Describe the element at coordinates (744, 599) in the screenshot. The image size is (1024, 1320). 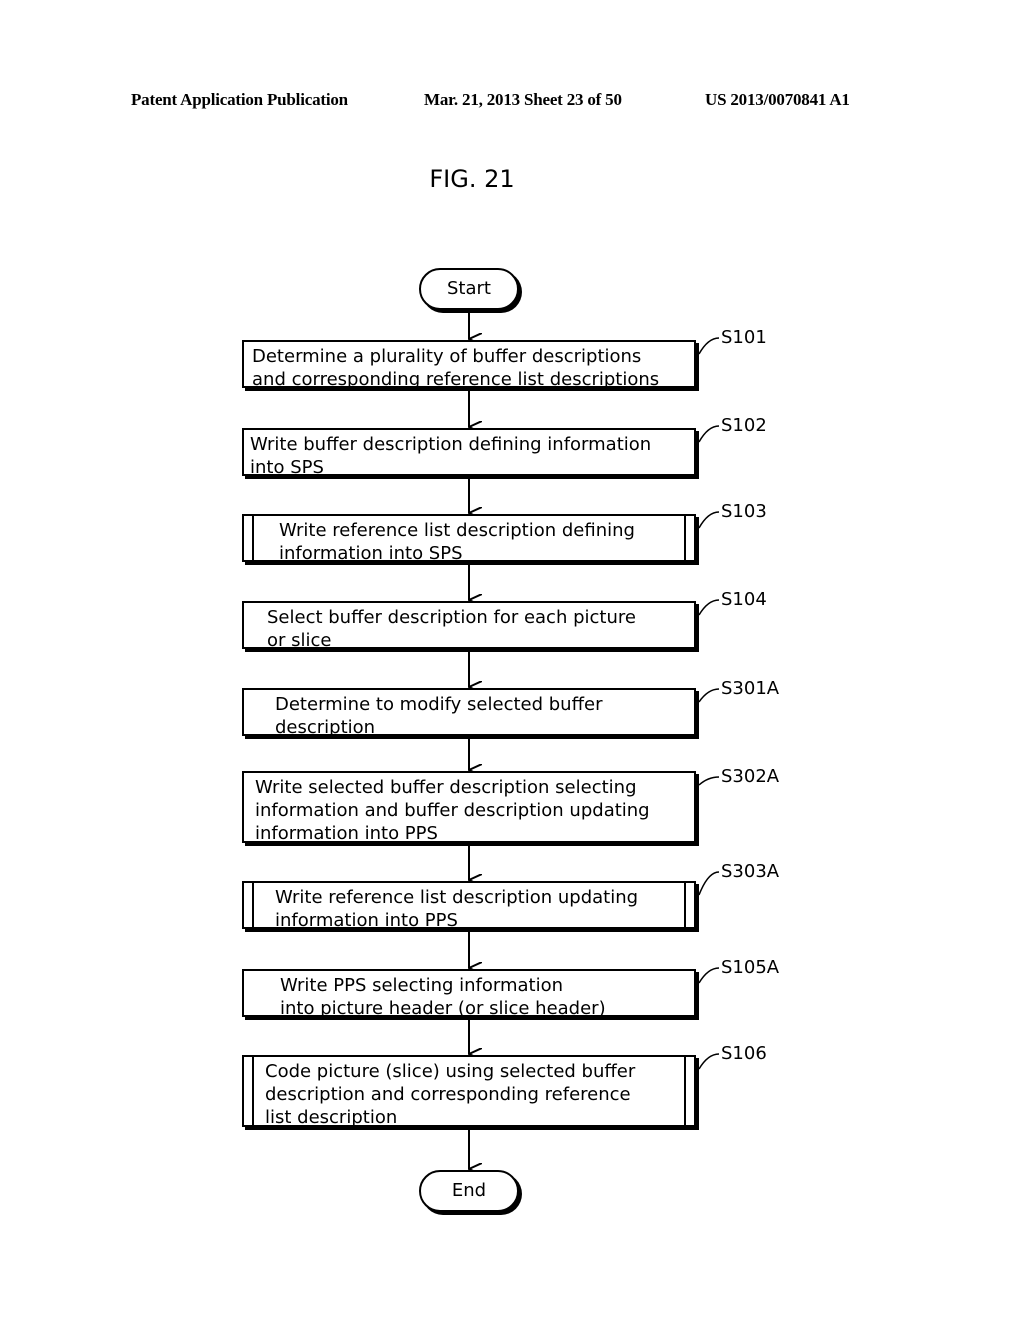
I see `step-label-s104: S104` at that location.